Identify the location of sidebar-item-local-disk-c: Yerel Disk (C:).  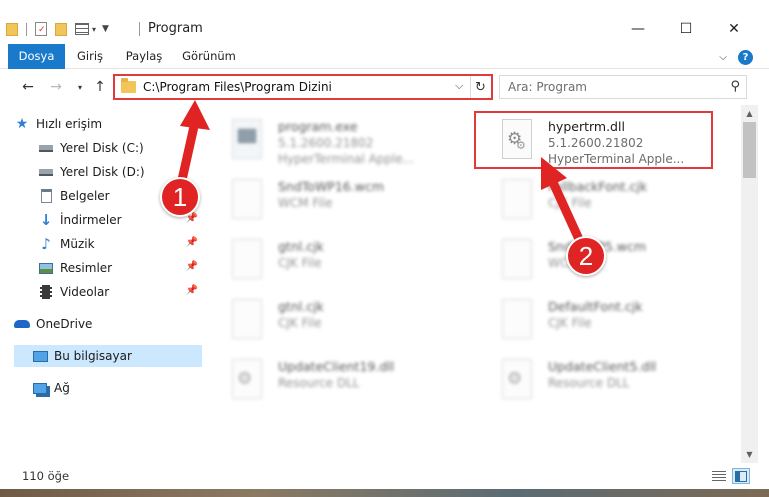
(120, 148).